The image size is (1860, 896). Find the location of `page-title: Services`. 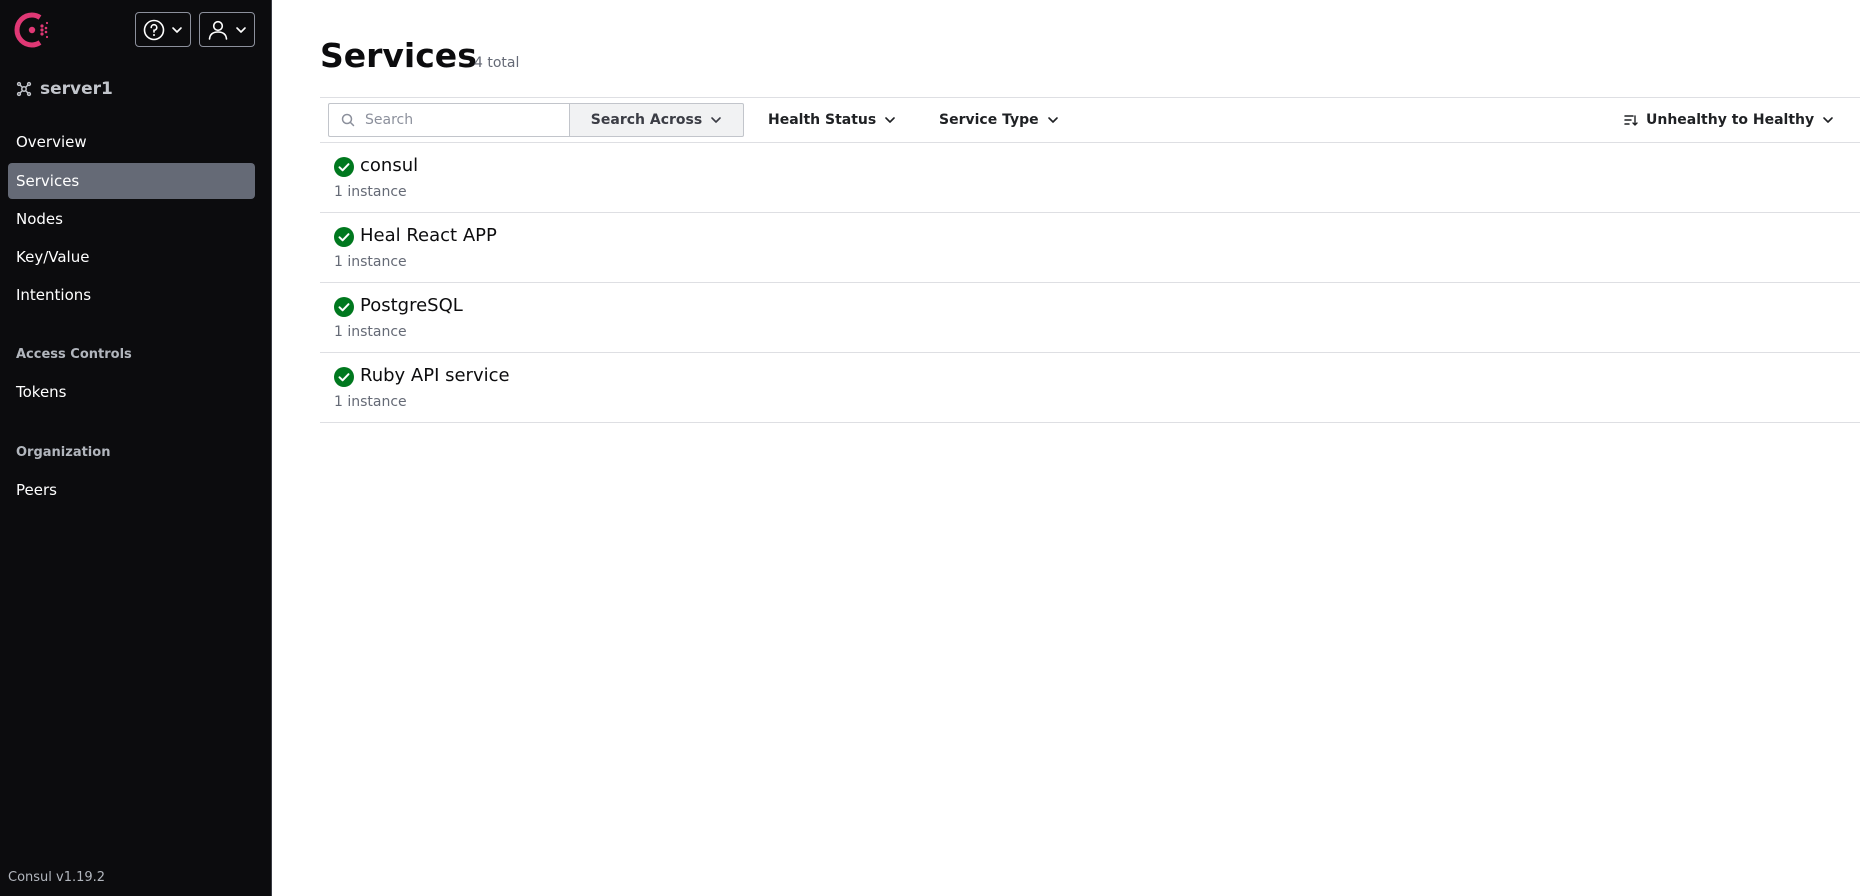

page-title: Services is located at coordinates (398, 55).